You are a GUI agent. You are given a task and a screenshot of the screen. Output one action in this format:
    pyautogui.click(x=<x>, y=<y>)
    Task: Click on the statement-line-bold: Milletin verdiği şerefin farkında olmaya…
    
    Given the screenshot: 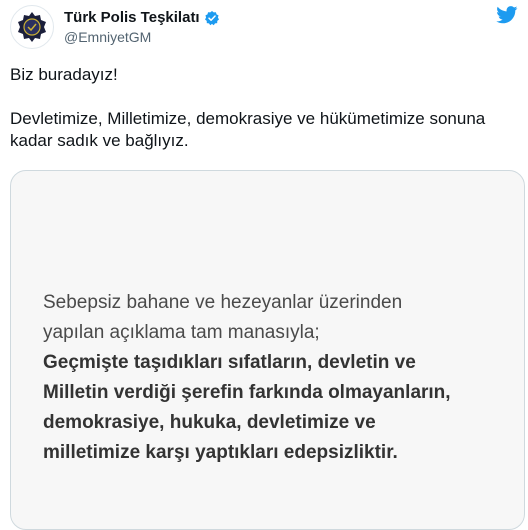 What is the action you would take?
    pyautogui.click(x=247, y=392)
    